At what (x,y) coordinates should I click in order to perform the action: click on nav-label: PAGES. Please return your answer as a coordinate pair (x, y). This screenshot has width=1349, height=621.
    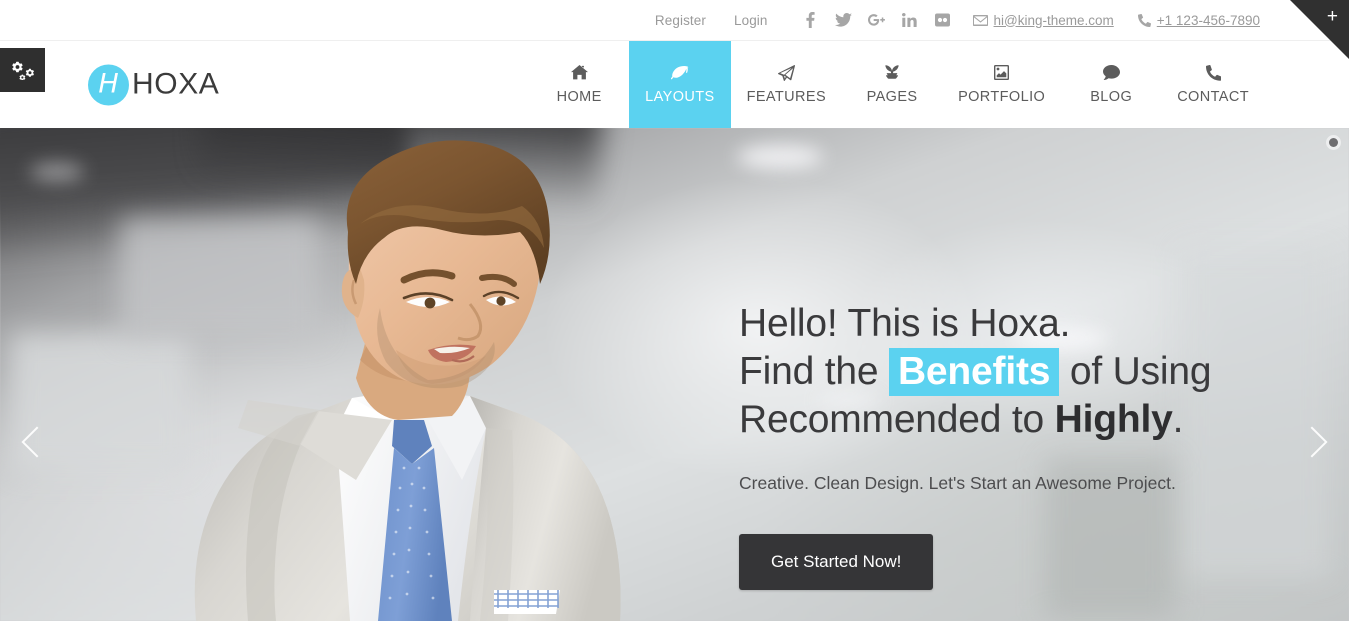
    Looking at the image, I should click on (892, 97).